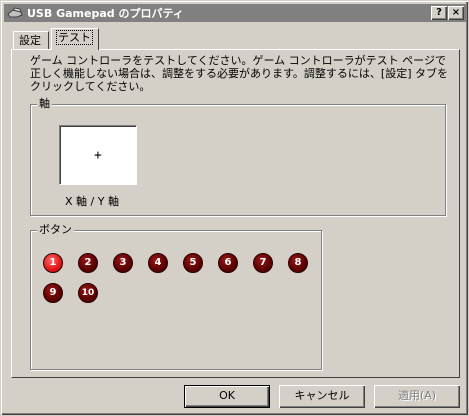 The width and height of the screenshot is (469, 416). I want to click on gamepad-button-3: 3, so click(123, 263).